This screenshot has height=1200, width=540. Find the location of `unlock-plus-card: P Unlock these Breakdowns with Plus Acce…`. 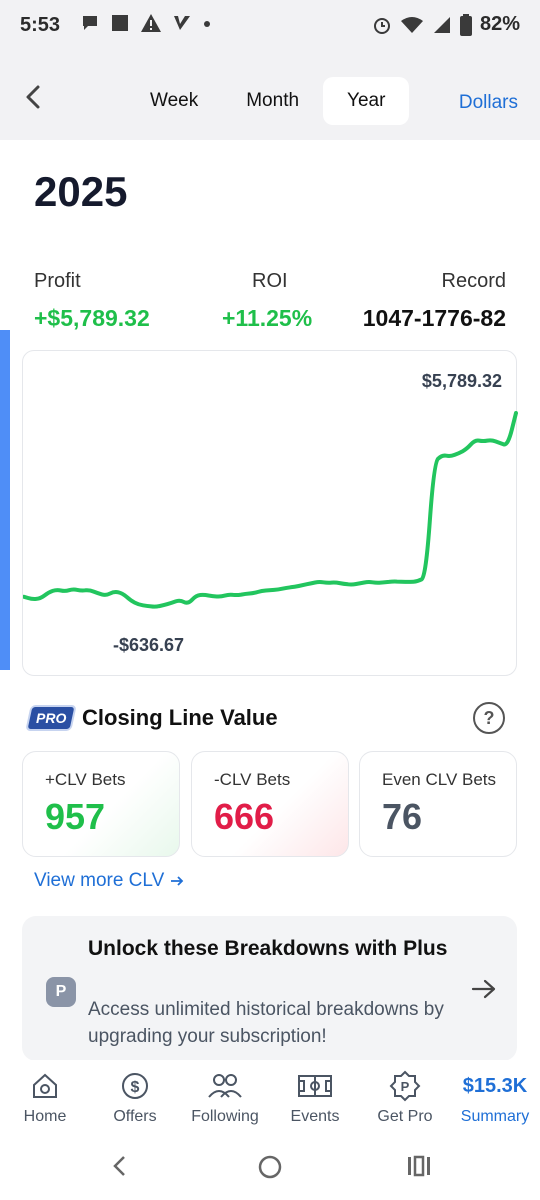

unlock-plus-card: P Unlock these Breakdowns with Plus Acce… is located at coordinates (269, 988).